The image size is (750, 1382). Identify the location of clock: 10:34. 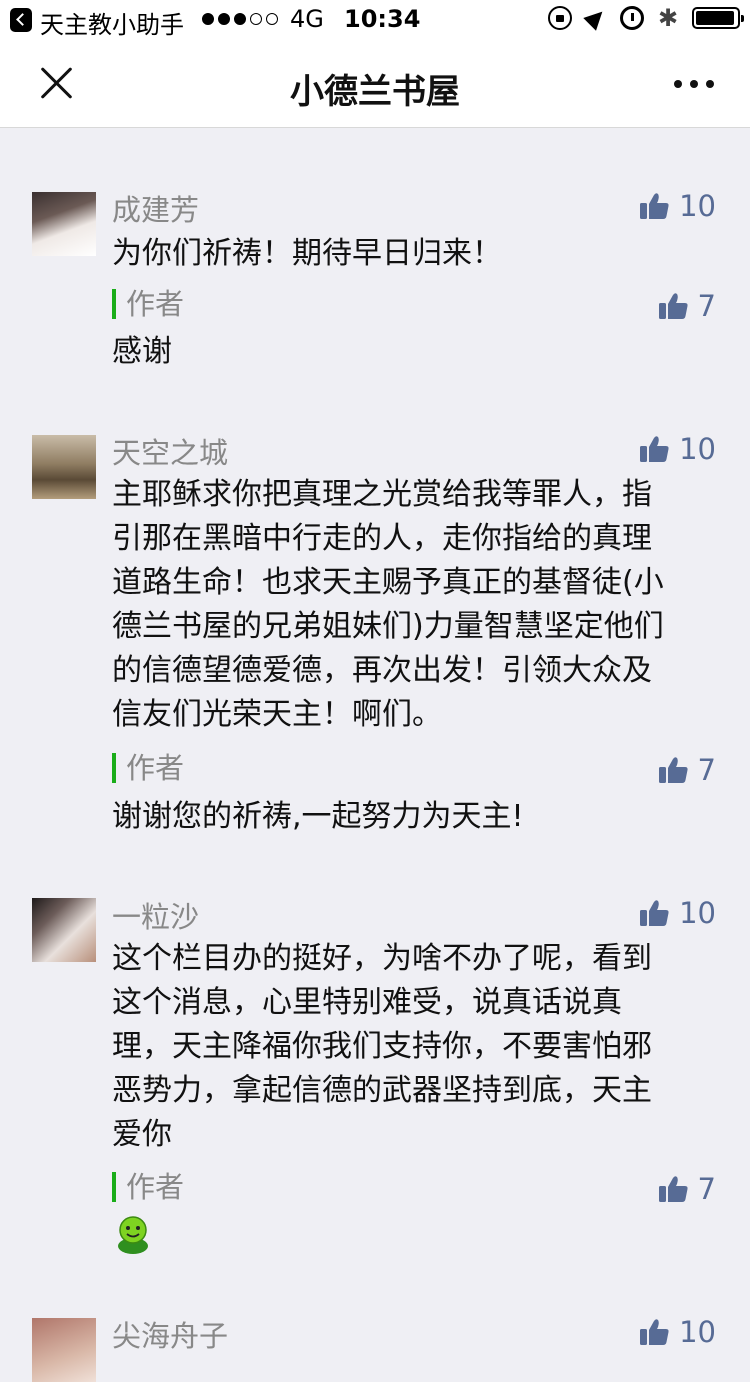
(382, 19).